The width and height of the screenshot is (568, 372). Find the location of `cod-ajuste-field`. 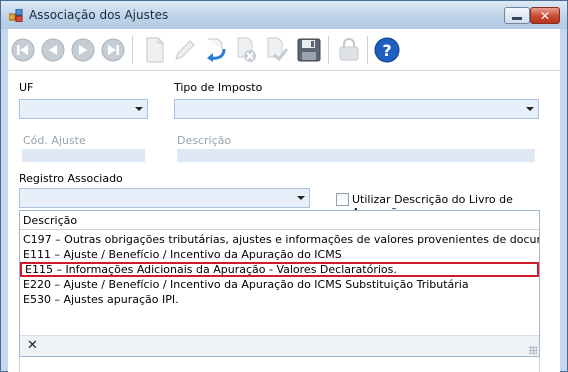

cod-ajuste-field is located at coordinates (83, 155).